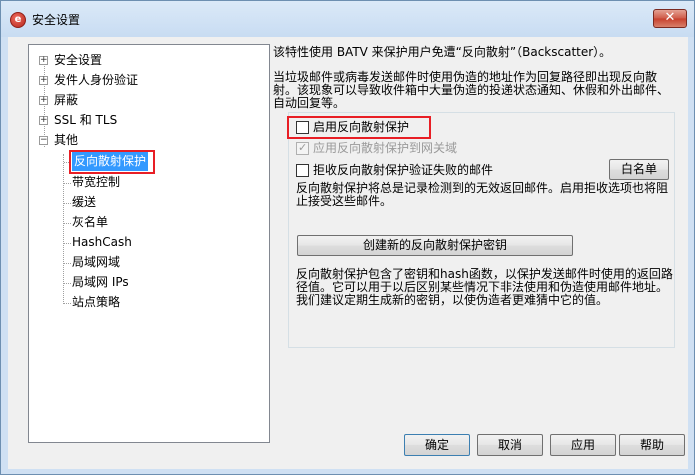 The height and width of the screenshot is (475, 695). What do you see at coordinates (63, 229) in the screenshot?
I see `tree-line-child-vertical` at bounding box center [63, 229].